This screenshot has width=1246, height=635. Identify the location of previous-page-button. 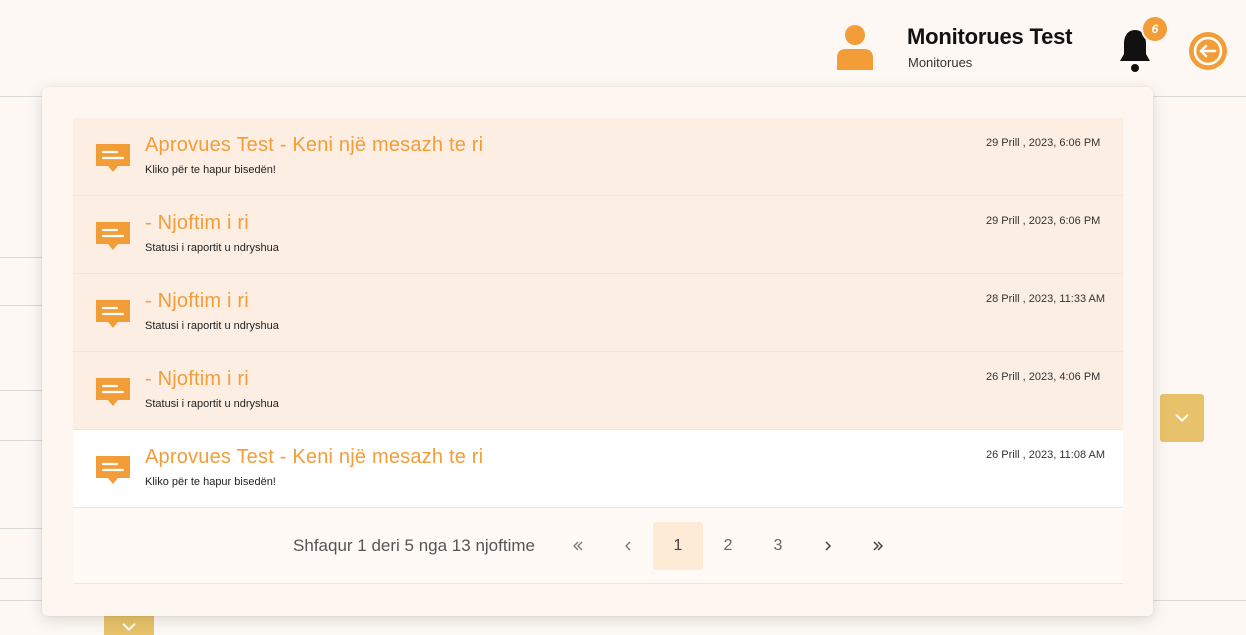
(628, 546).